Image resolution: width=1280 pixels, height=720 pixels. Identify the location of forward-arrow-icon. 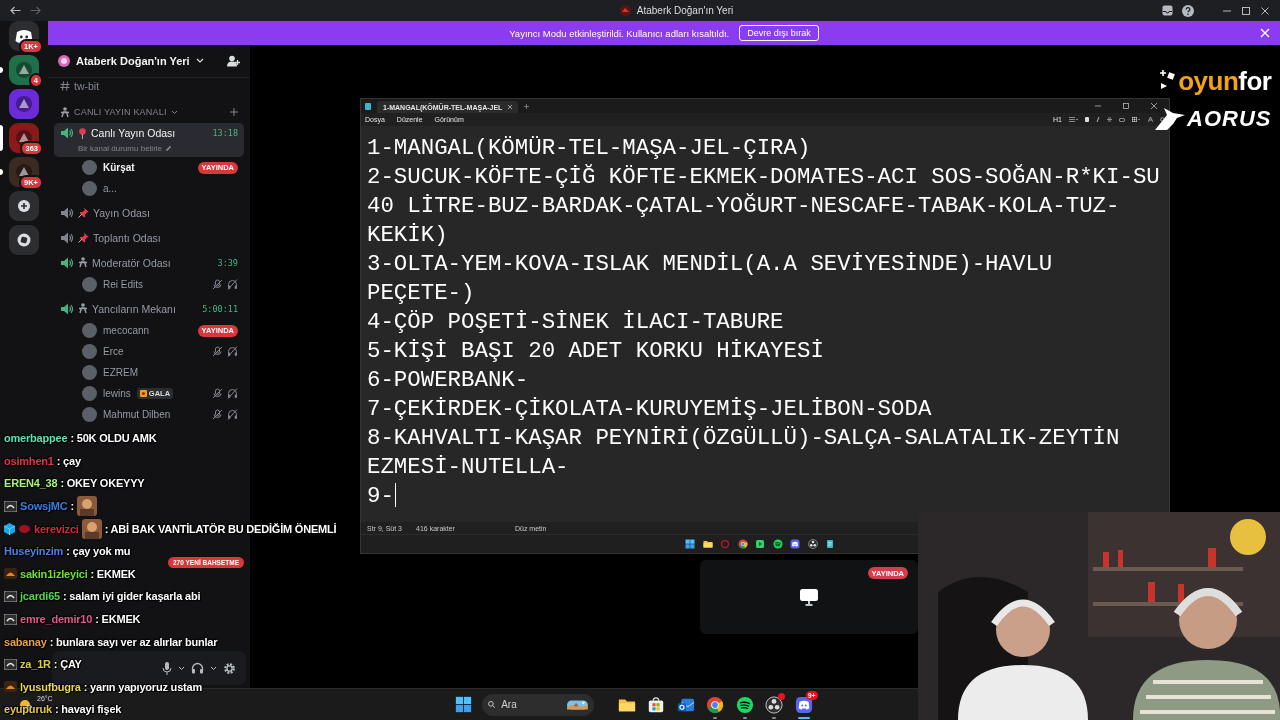
(35, 10).